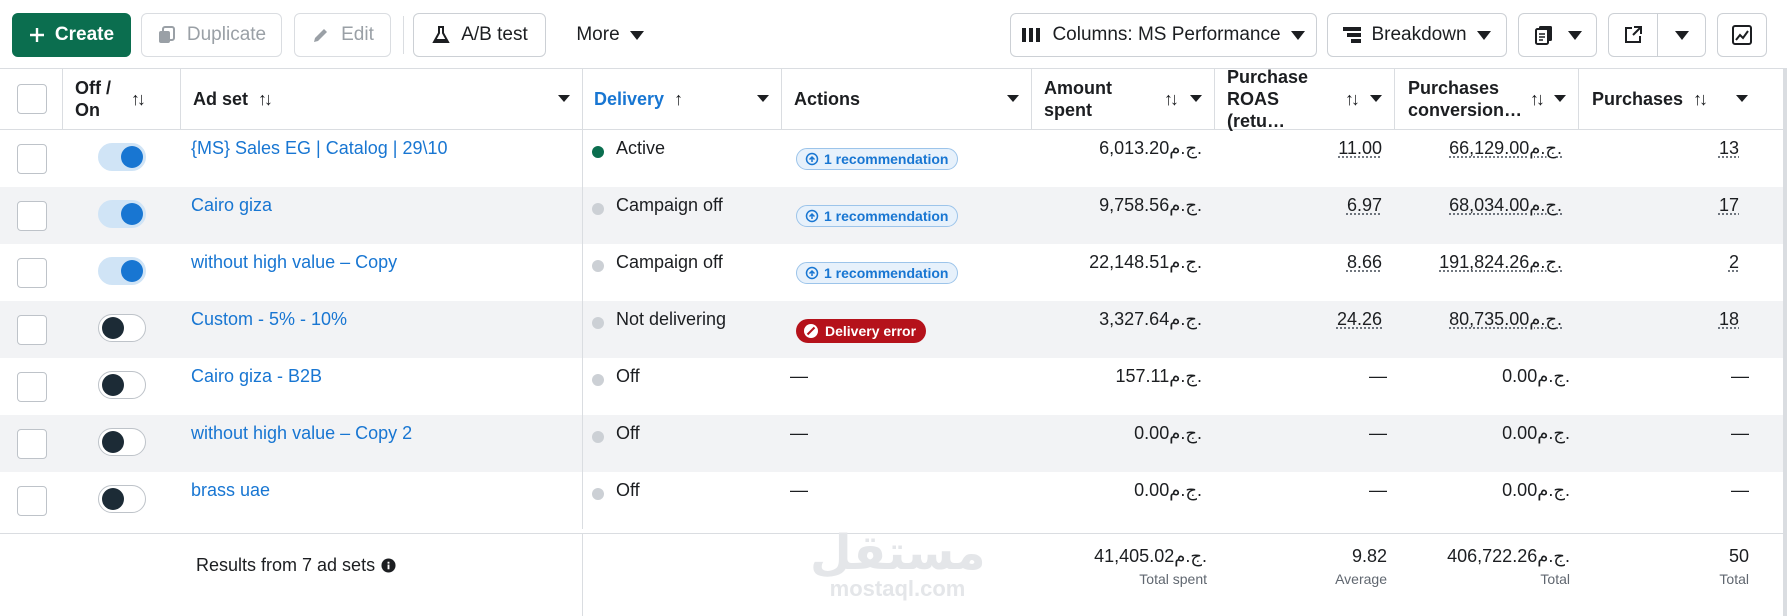 Image resolution: width=1787 pixels, height=616 pixels. Describe the element at coordinates (1633, 35) in the screenshot. I see `export-button` at that location.